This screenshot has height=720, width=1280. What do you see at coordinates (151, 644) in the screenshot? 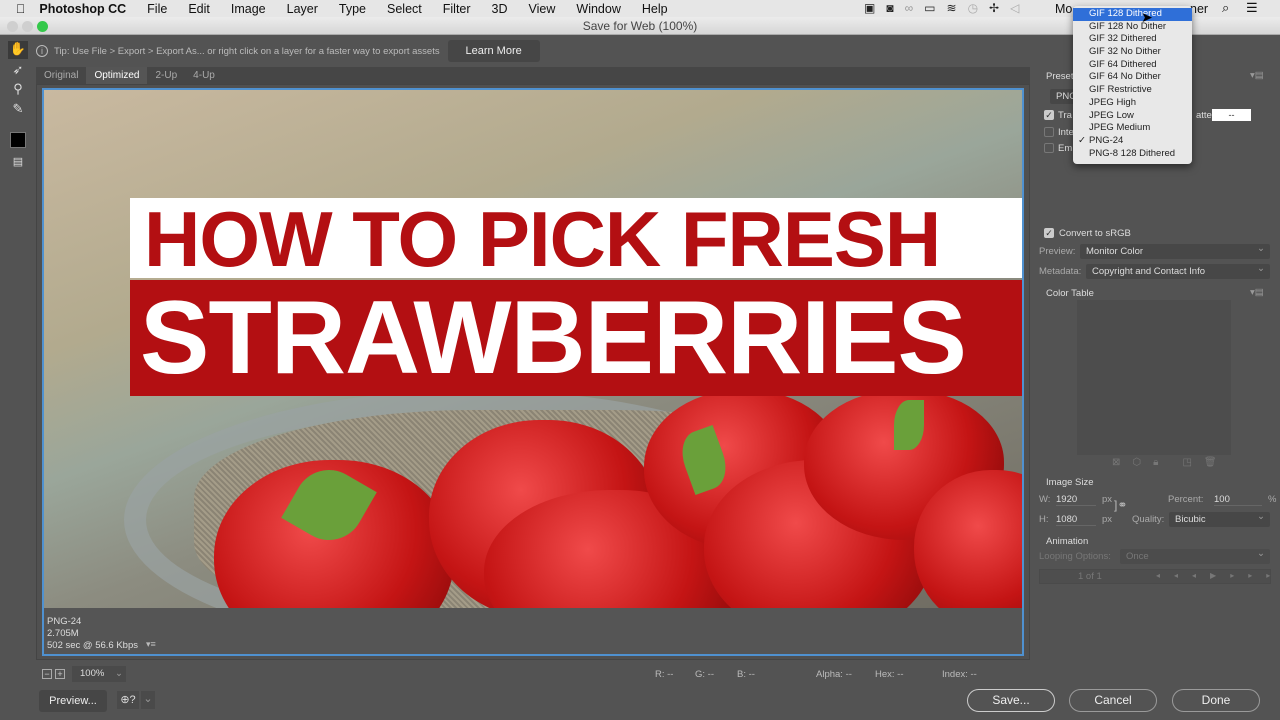
I see `download-speed-menu-icon: ▾≡` at bounding box center [151, 644].